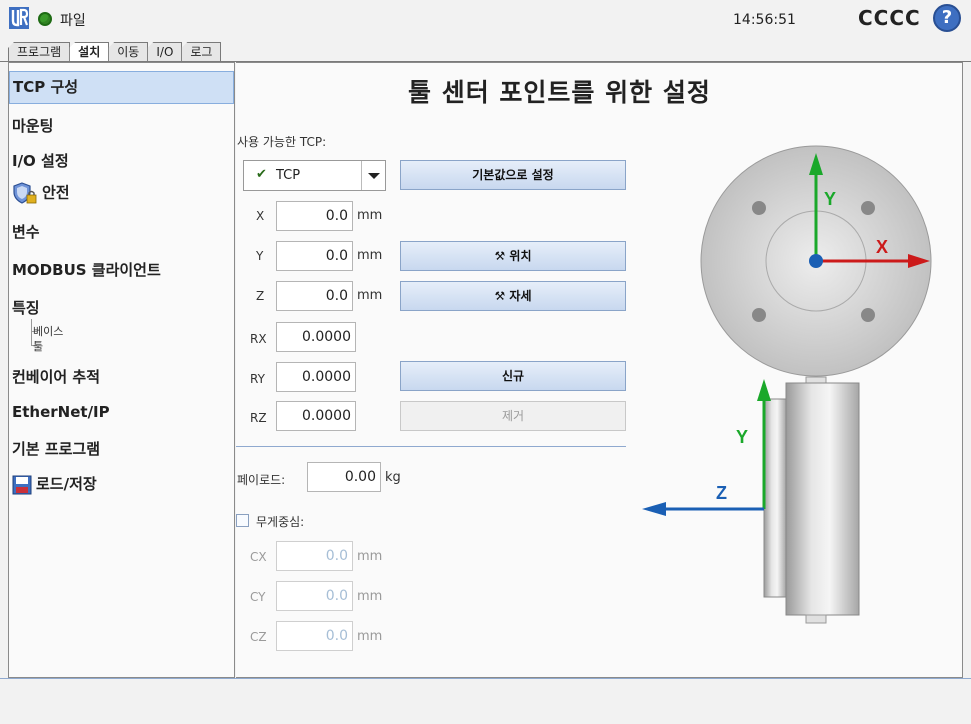 This screenshot has width=971, height=724. What do you see at coordinates (128, 52) in the screenshot?
I see `tab-move: 이동` at bounding box center [128, 52].